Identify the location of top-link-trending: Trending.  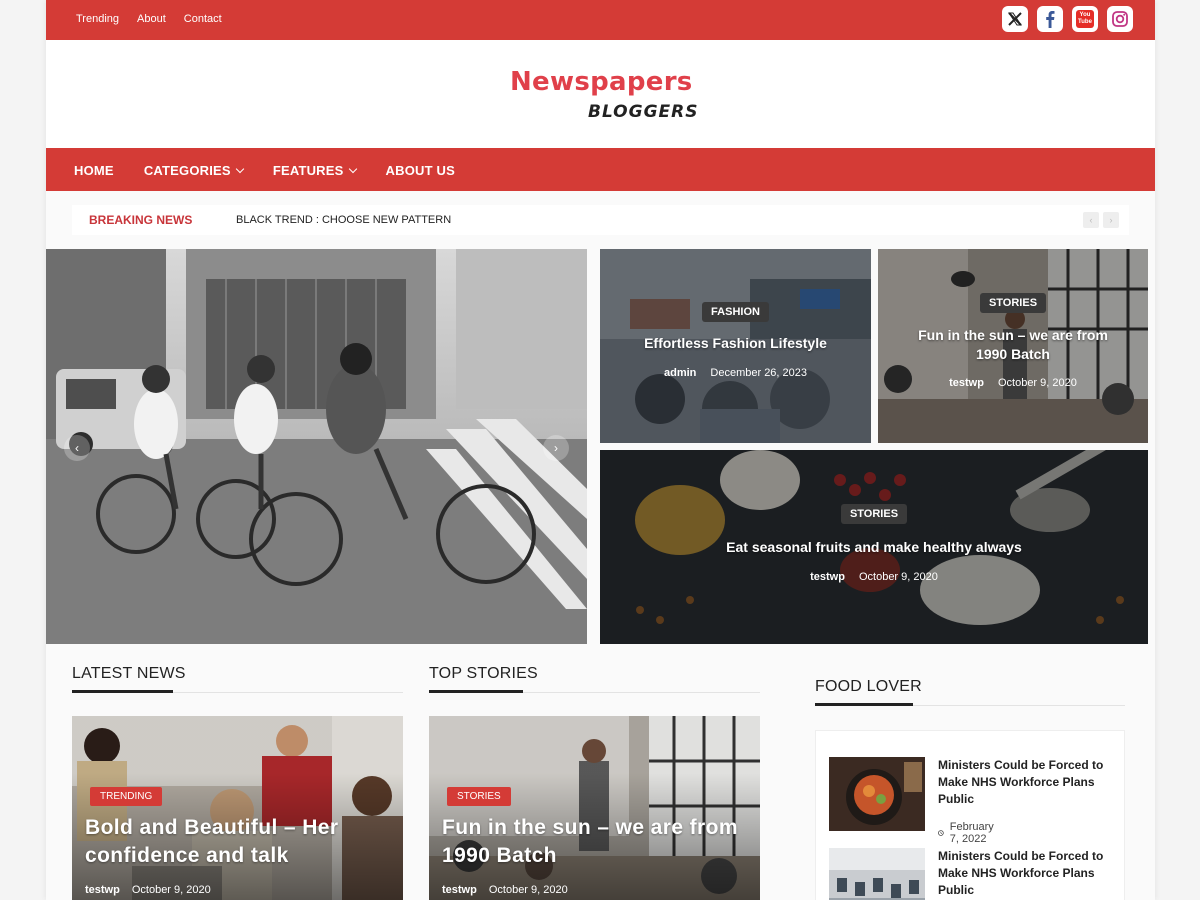
(97, 19).